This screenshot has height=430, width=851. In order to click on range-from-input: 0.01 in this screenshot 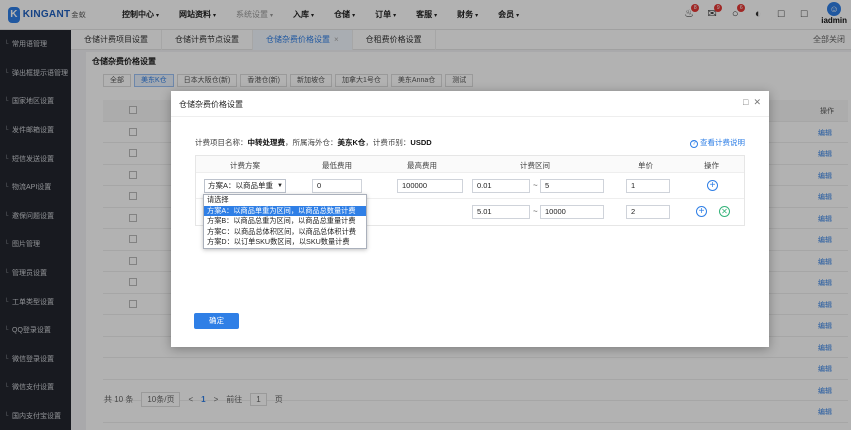, I will do `click(501, 186)`.